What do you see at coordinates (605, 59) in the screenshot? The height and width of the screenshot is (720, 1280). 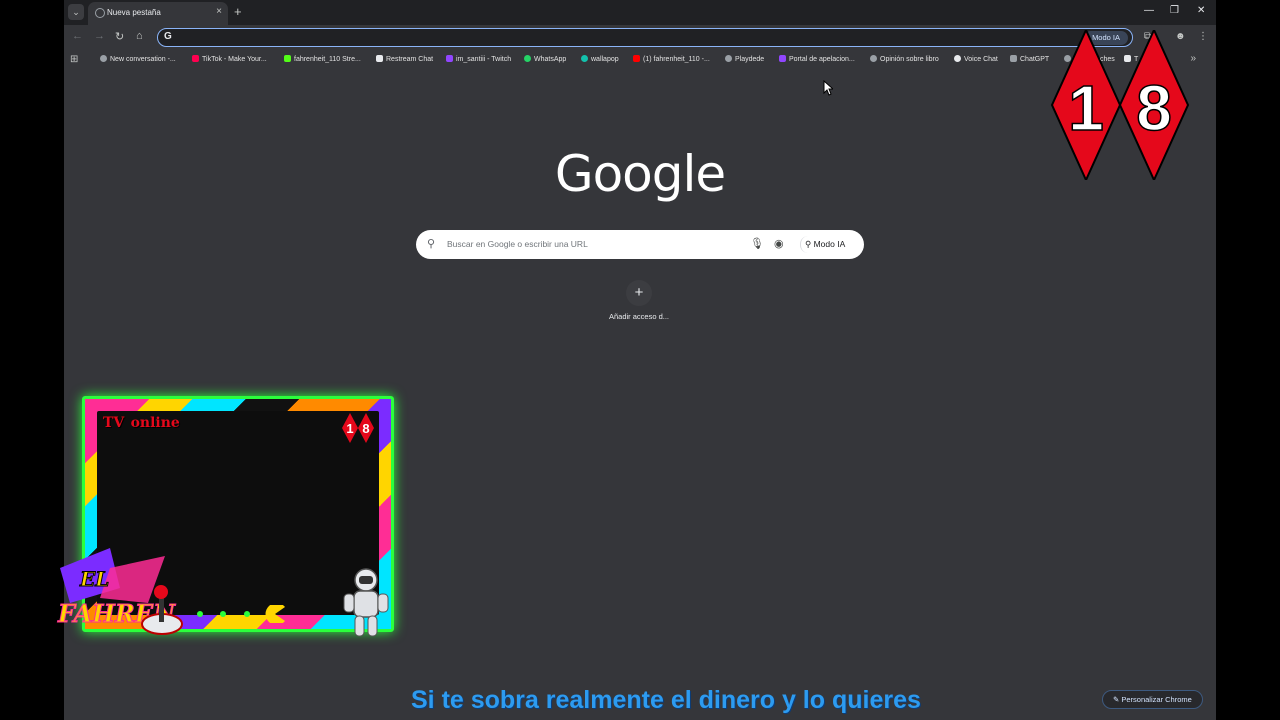 I see `bookmark-label: wallapop` at bounding box center [605, 59].